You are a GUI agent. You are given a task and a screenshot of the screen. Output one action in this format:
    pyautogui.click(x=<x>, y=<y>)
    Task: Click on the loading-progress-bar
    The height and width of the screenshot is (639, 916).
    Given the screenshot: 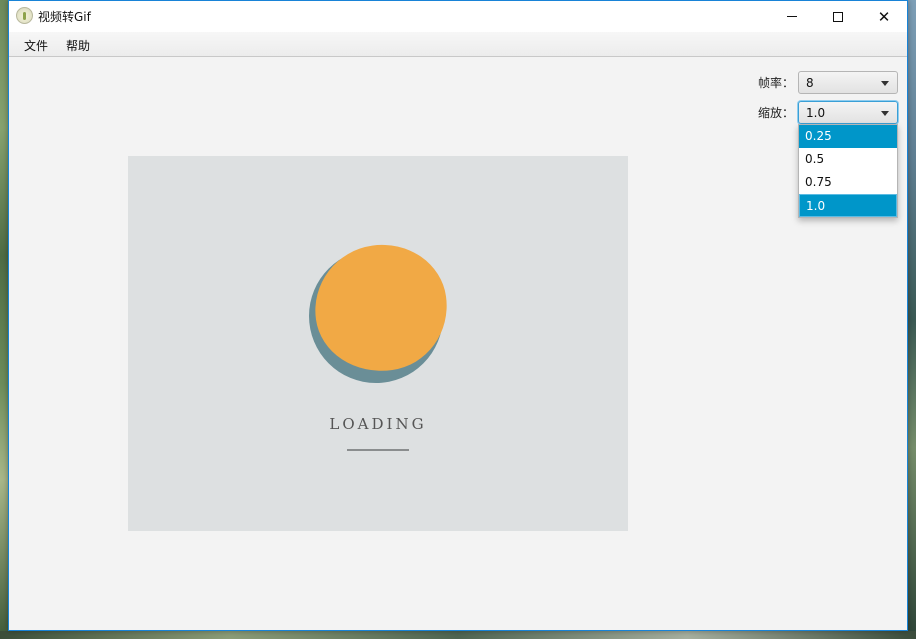 What is the action you would take?
    pyautogui.click(x=378, y=450)
    